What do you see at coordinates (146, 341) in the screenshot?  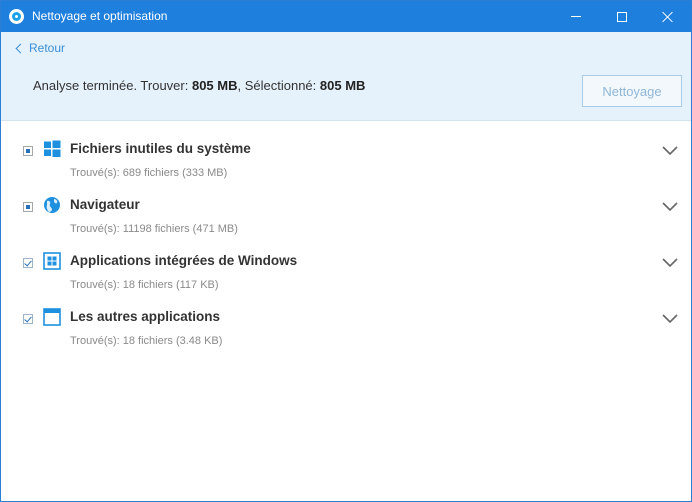 I see `item-subtitle: Trouvé(s): 18 fichiers (3.48 KB)` at bounding box center [146, 341].